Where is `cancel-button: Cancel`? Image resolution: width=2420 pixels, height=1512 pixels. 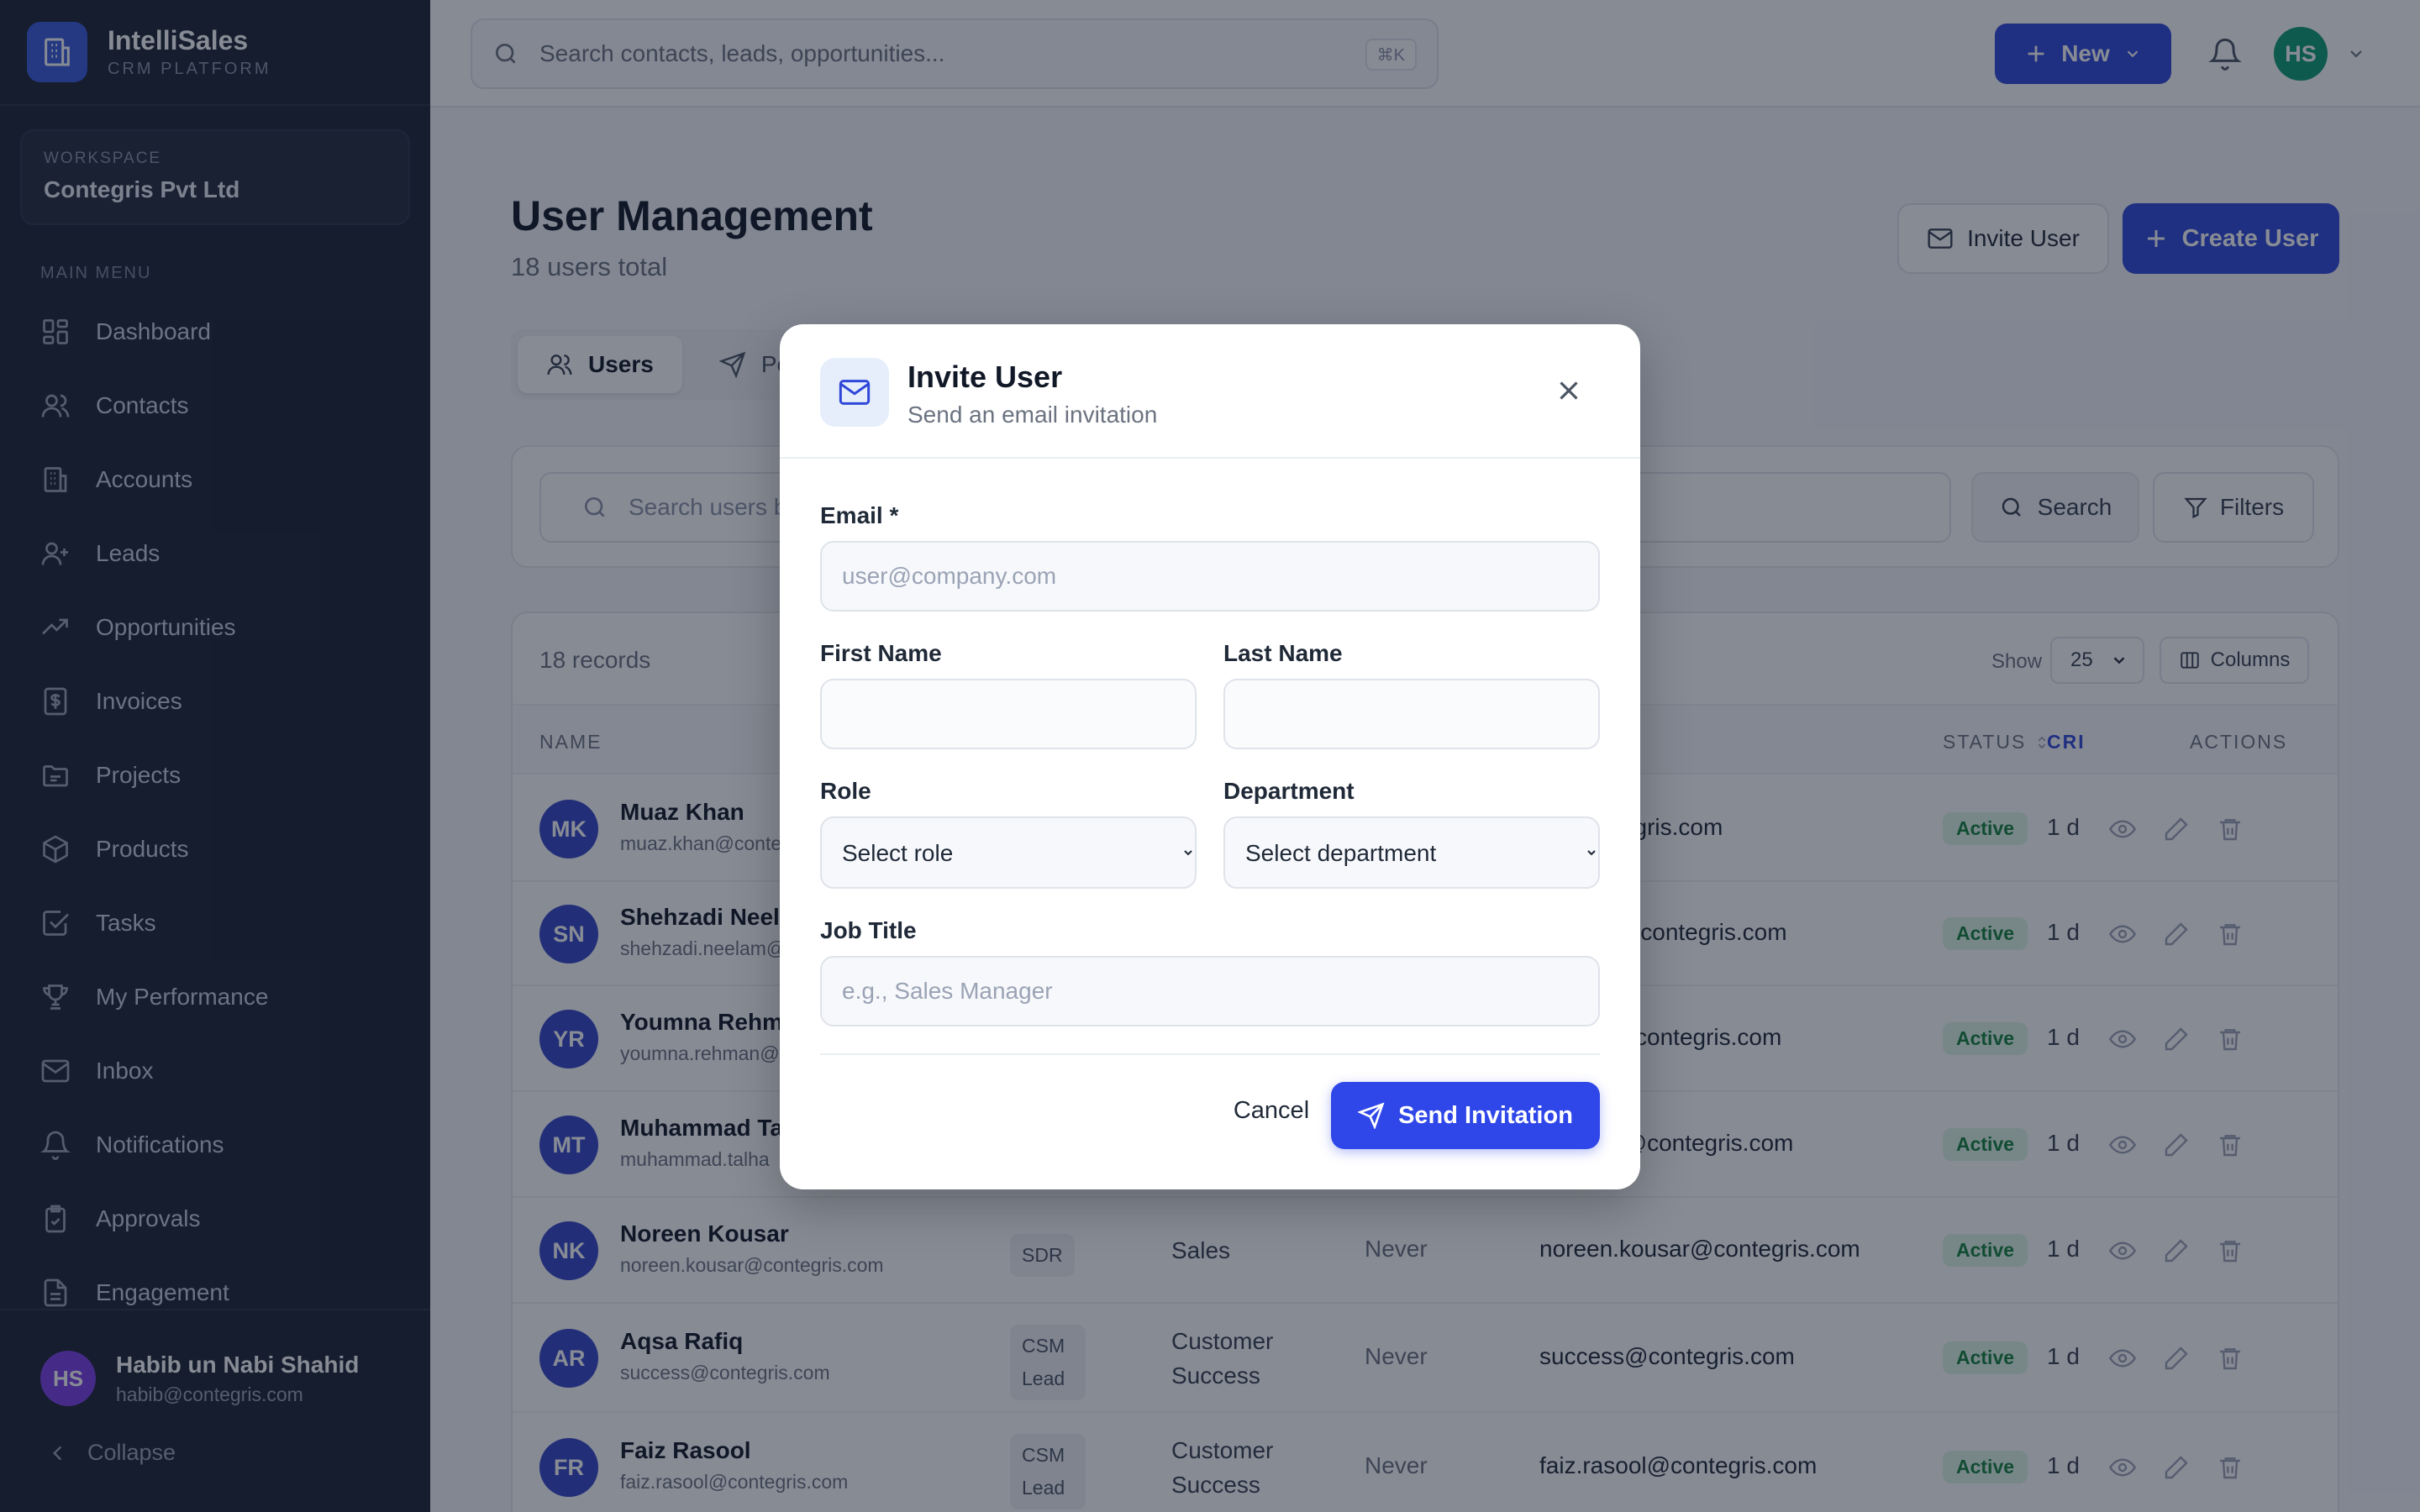 cancel-button: Cancel is located at coordinates (1271, 1110).